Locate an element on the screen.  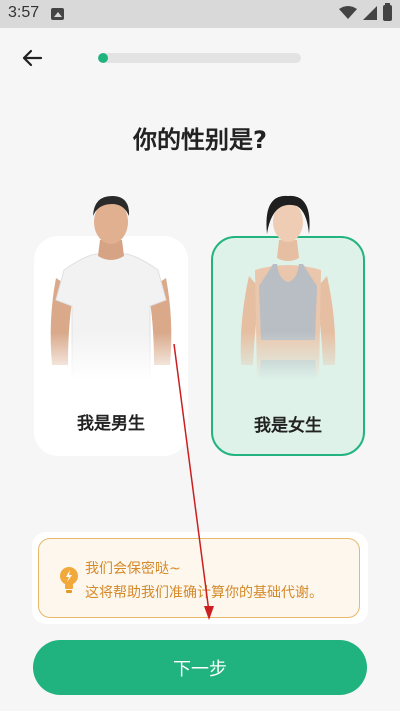
signal-icon is located at coordinates (370, 13).